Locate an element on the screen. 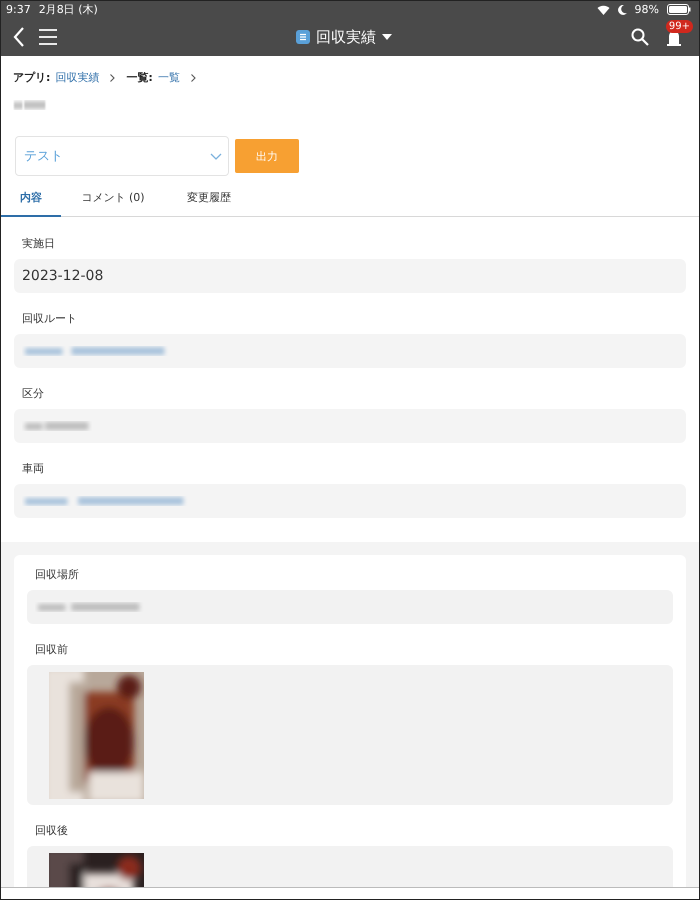 The image size is (700, 900). status-time: 9:37 is located at coordinates (18, 9).